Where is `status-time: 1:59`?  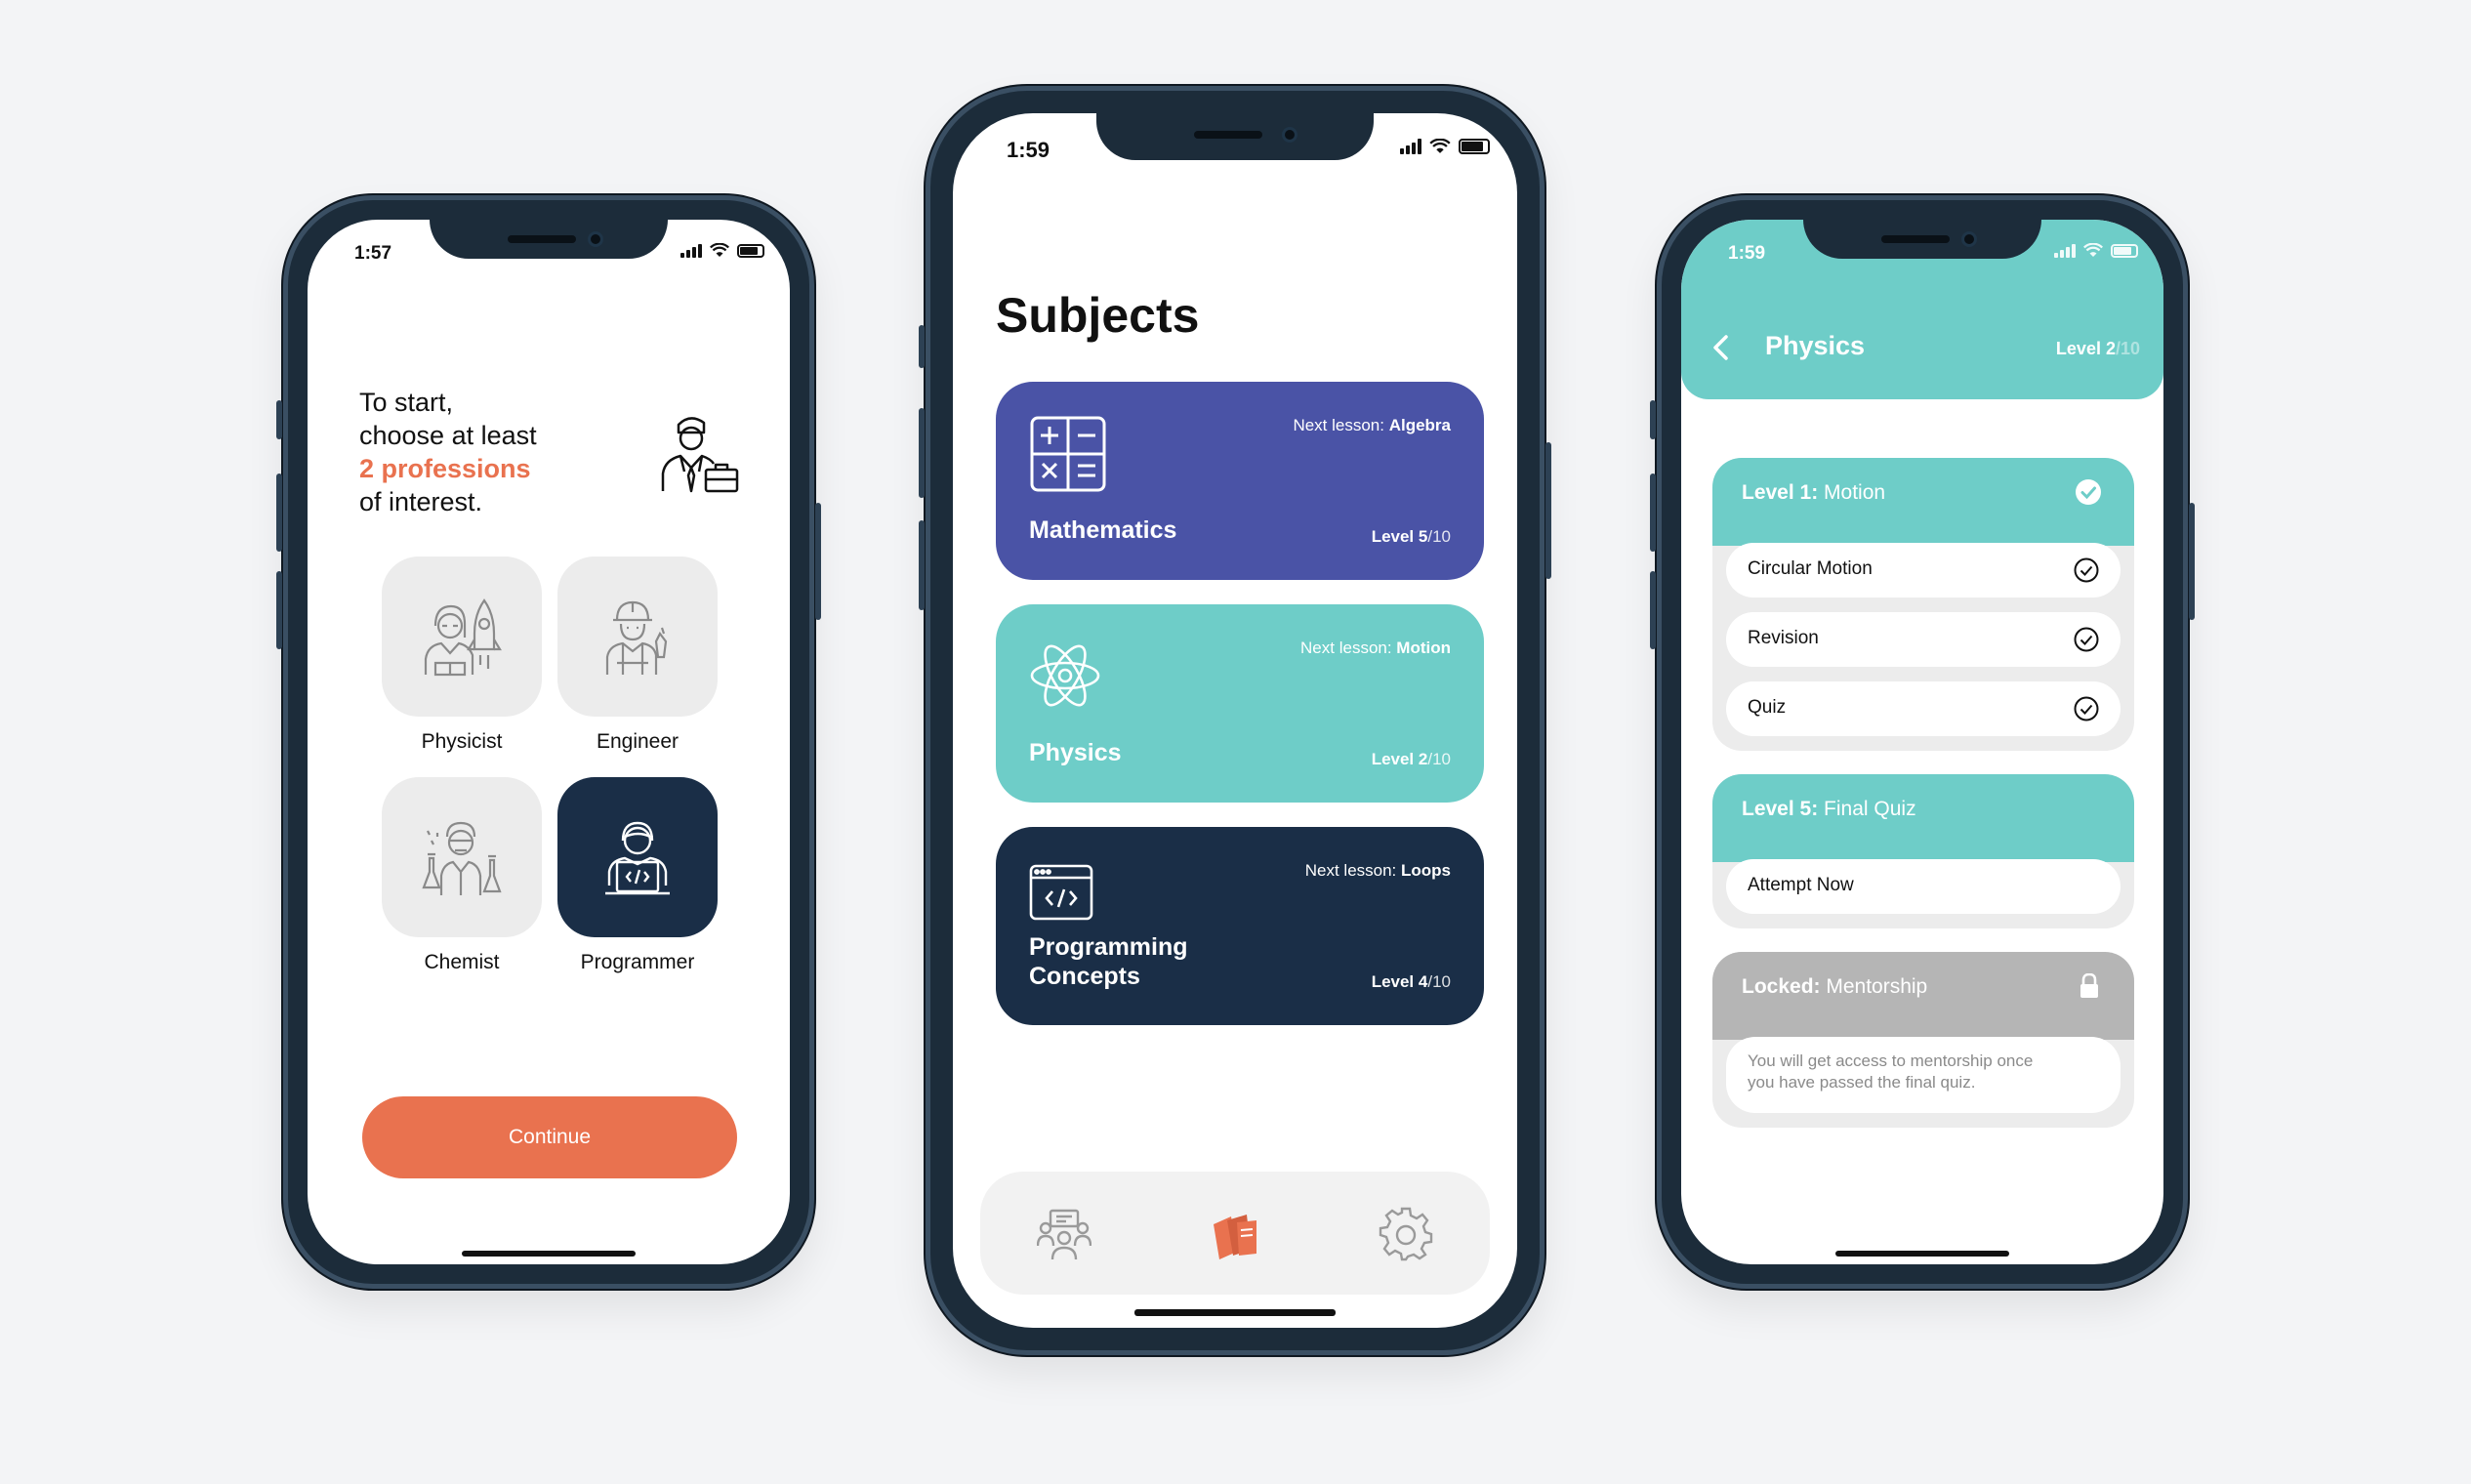 status-time: 1:59 is located at coordinates (1028, 150).